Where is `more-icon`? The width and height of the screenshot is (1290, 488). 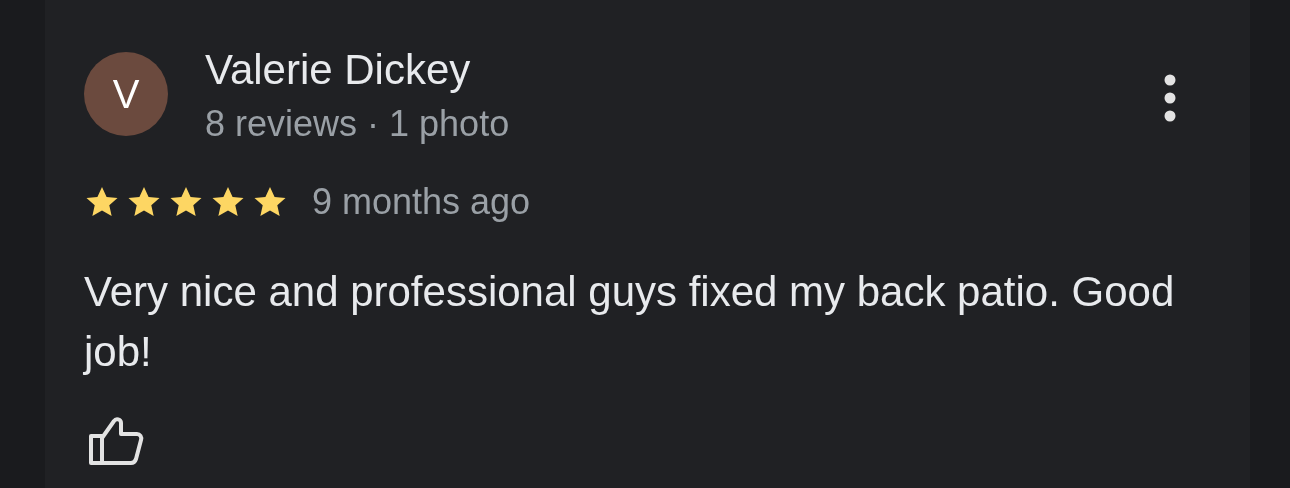
more-icon is located at coordinates (1170, 98).